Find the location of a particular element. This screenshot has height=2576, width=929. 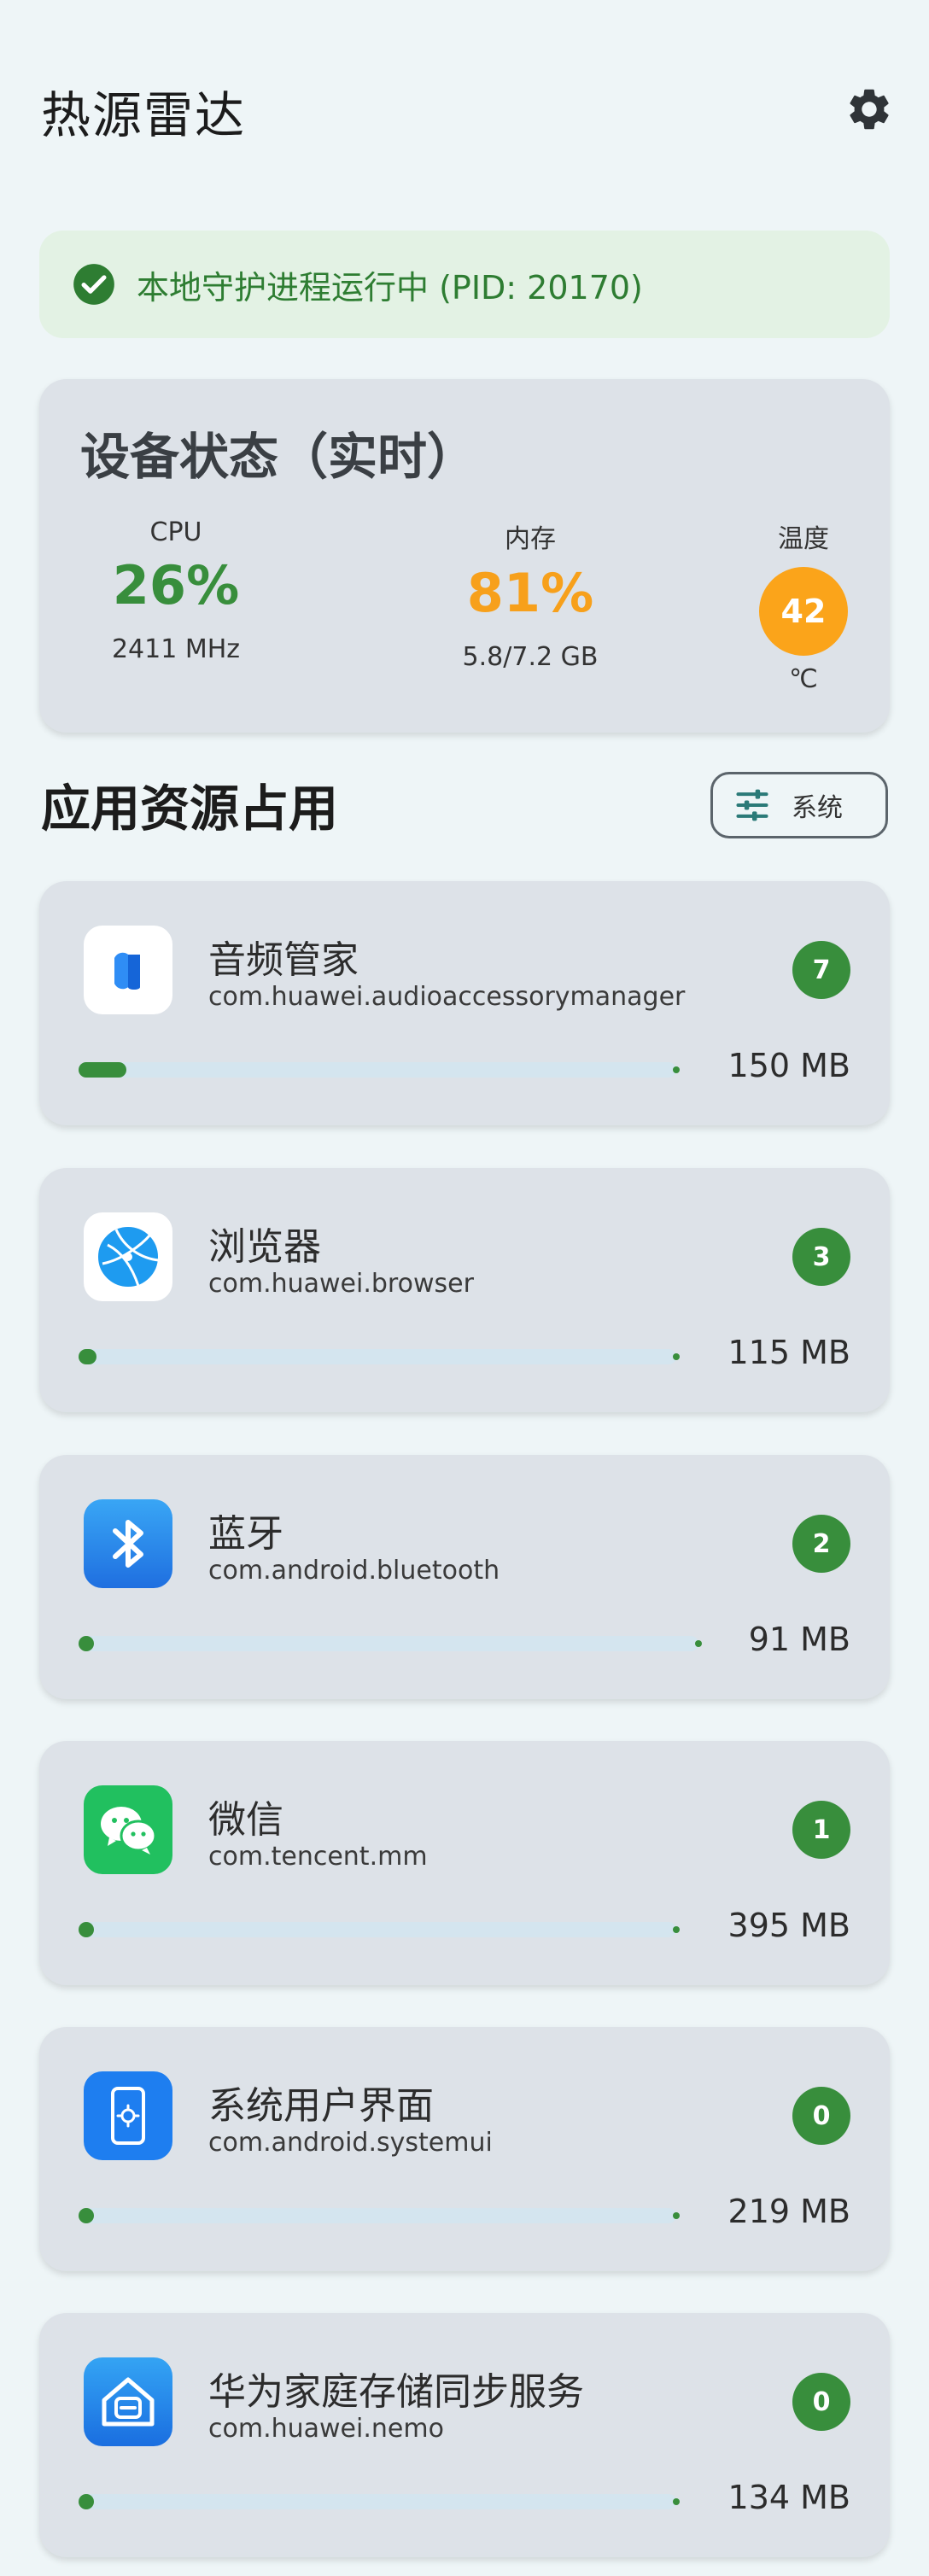

app-name: 华为家庭存储同步服务 is located at coordinates (396, 2392).